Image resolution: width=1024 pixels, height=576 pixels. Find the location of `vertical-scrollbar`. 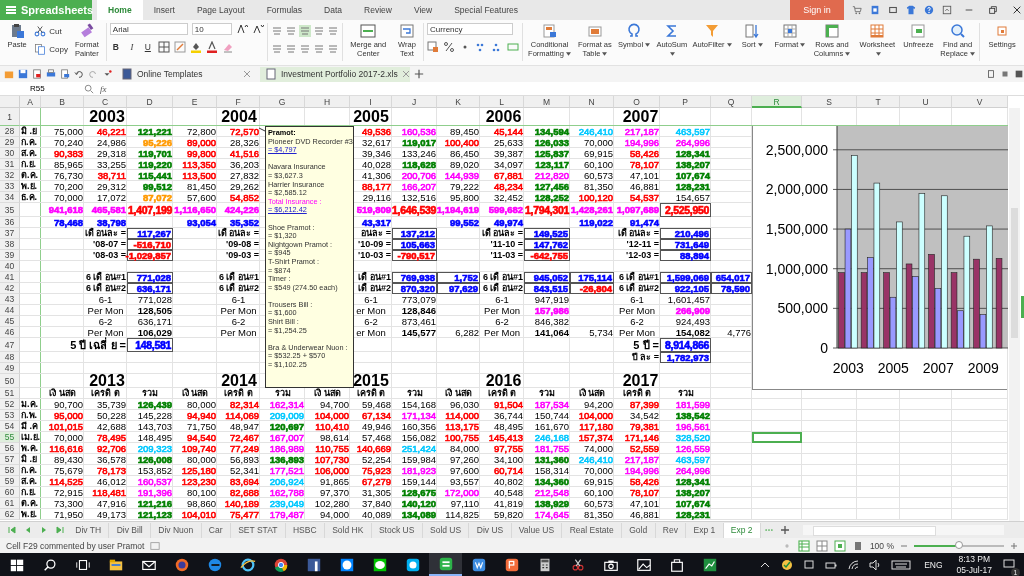

vertical-scrollbar is located at coordinates (1014, 314).